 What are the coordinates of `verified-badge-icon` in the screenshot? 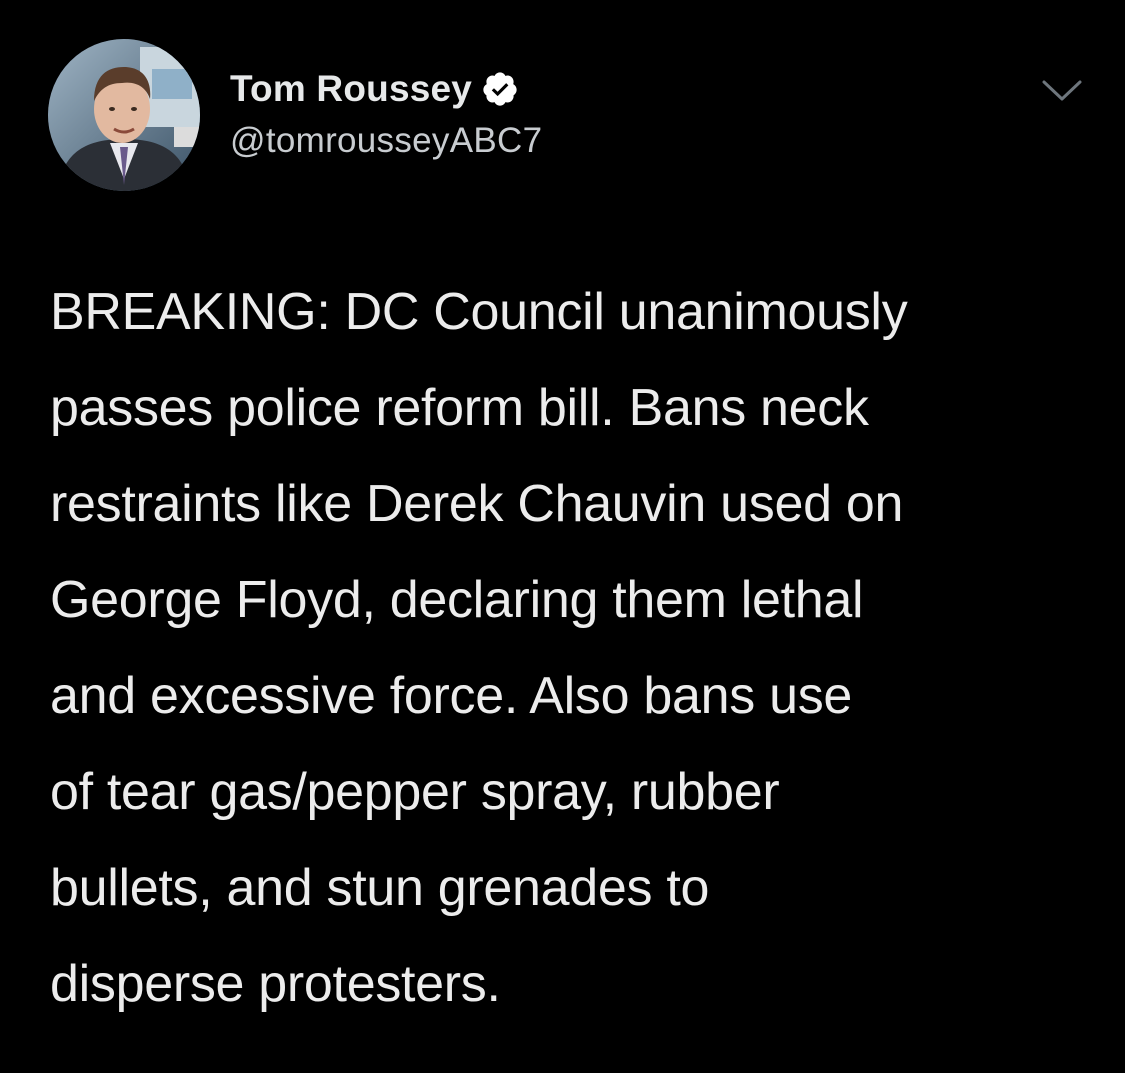 It's located at (500, 89).